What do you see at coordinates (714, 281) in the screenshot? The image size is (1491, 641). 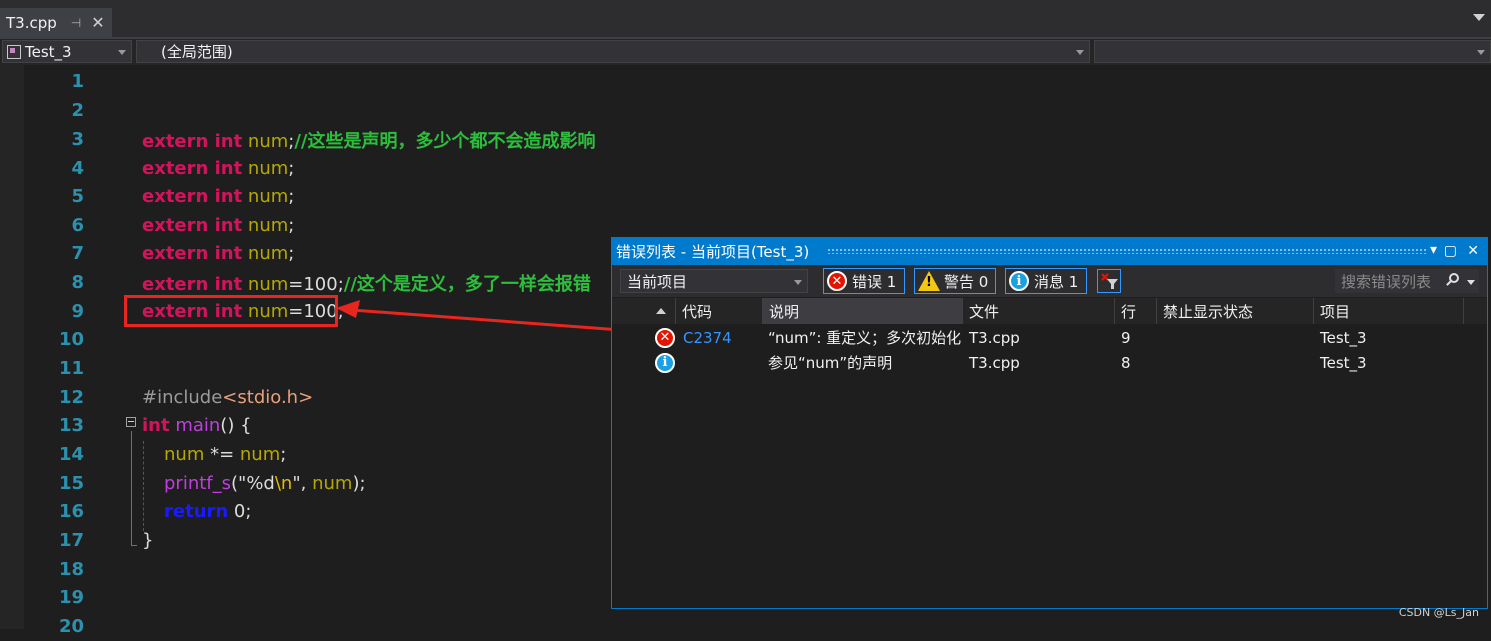 I see `scope-select: 当前项目` at bounding box center [714, 281].